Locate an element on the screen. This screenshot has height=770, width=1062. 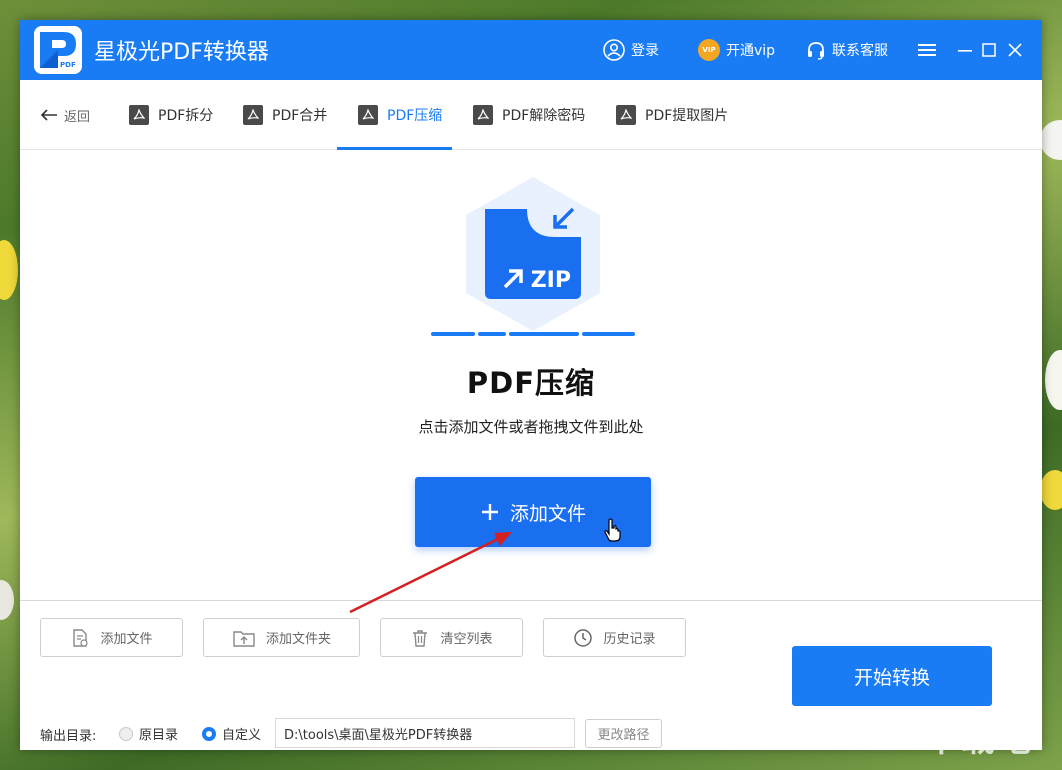
back-button: 返回 is located at coordinates (65, 115).